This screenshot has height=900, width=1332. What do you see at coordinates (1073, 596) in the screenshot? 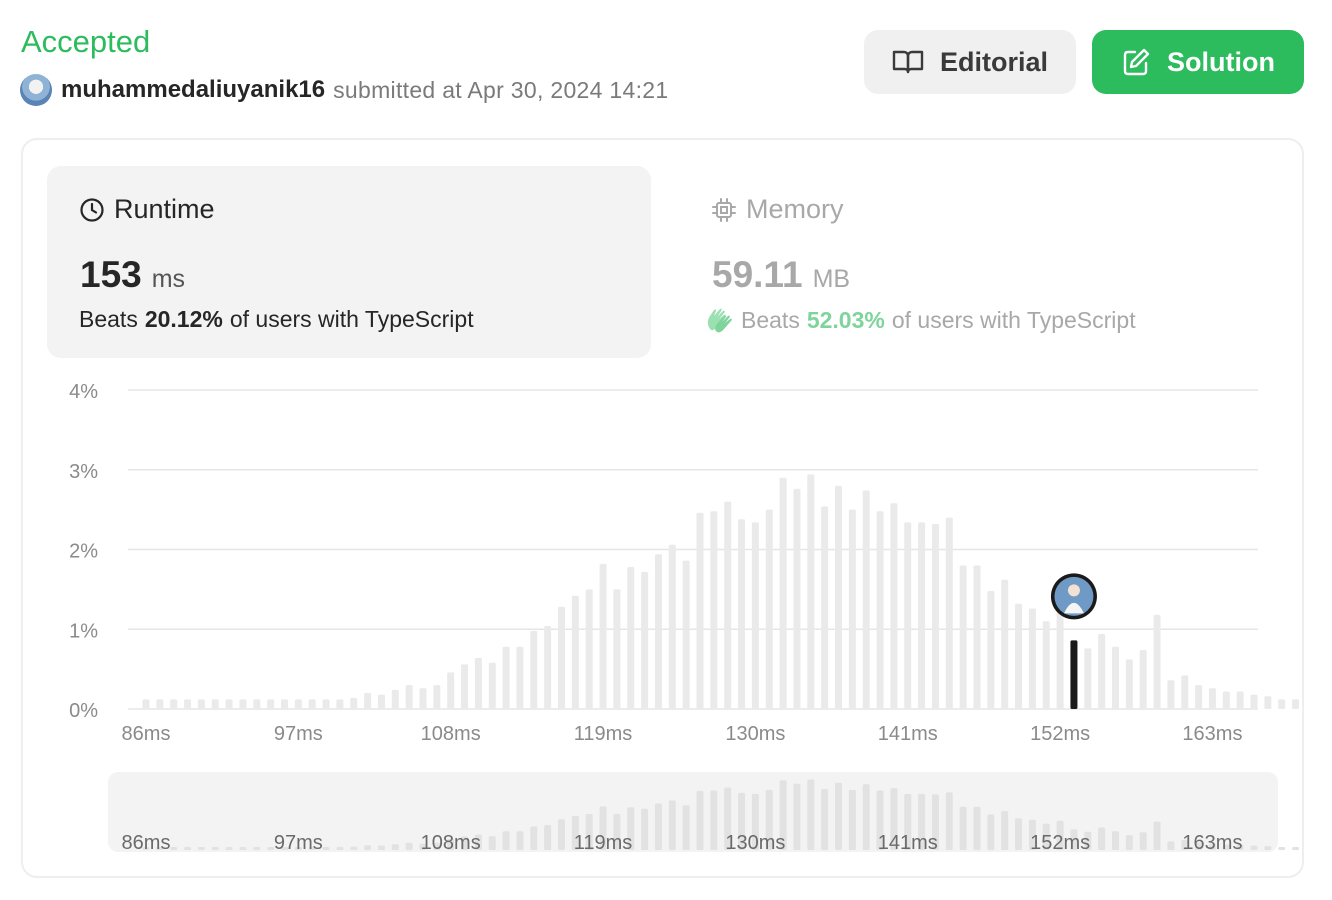
I see `user-marker-avatar` at bounding box center [1073, 596].